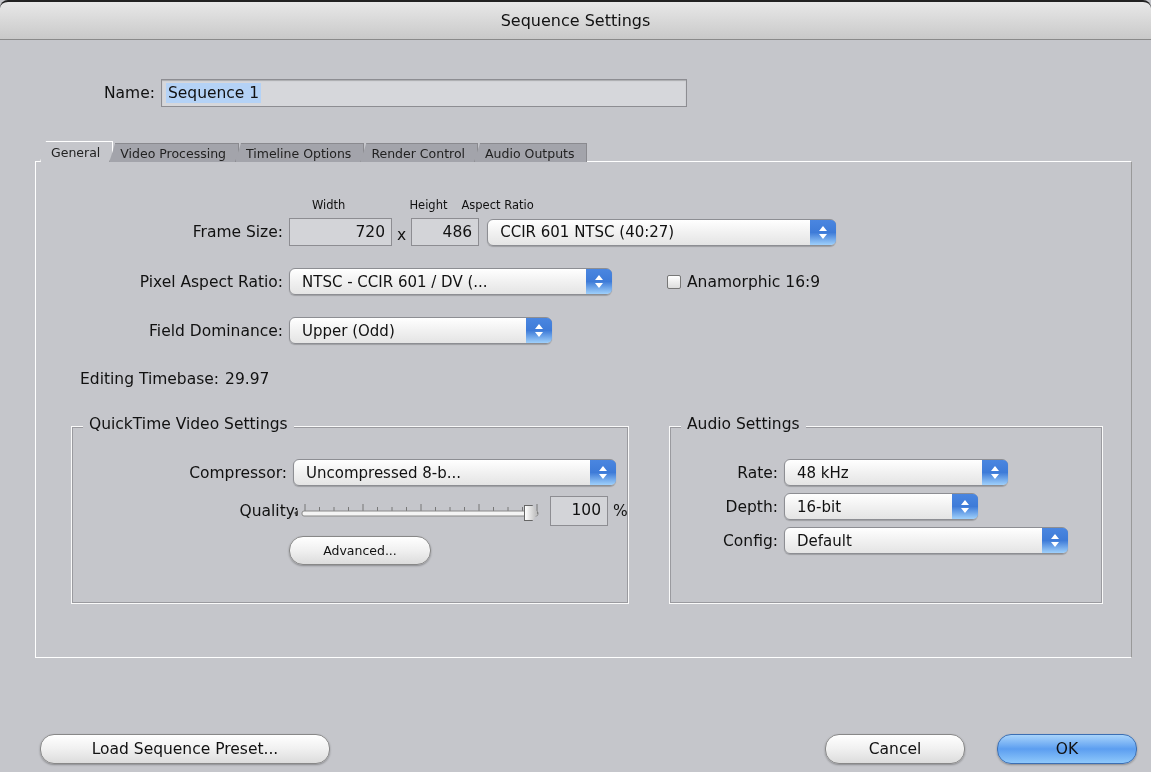 The width and height of the screenshot is (1151, 772). I want to click on field-label: Quality:, so click(268, 511).